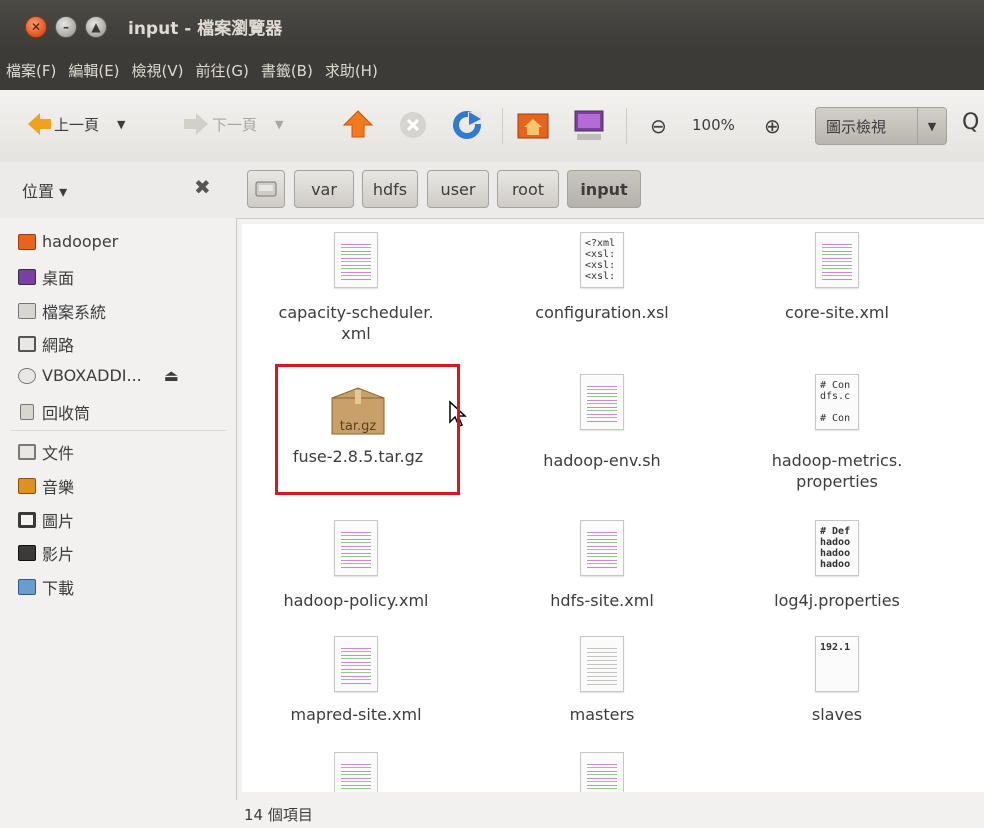  I want to click on sidebar-item-desktop: 桌面, so click(46, 277).